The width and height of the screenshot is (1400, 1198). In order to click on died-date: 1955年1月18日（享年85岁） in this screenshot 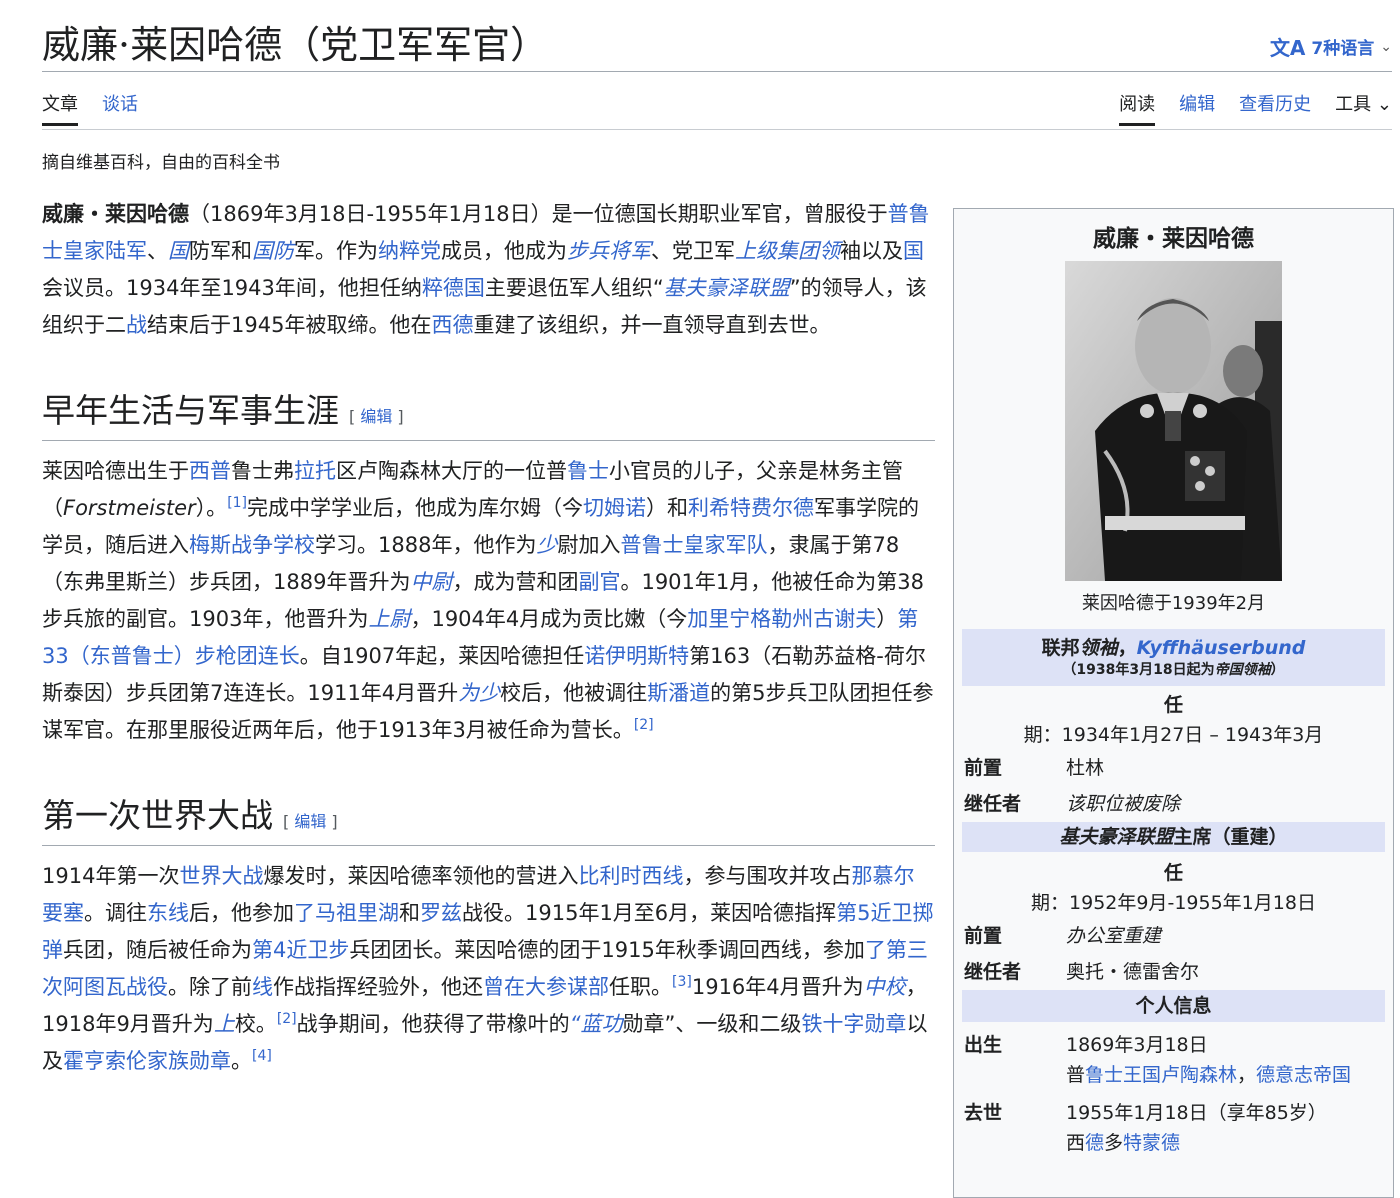, I will do `click(1196, 1113)`.